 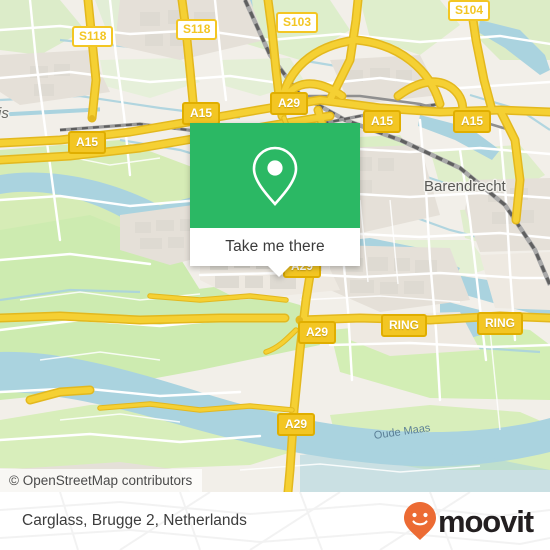 I want to click on location-popup: Take me there, so click(x=275, y=200).